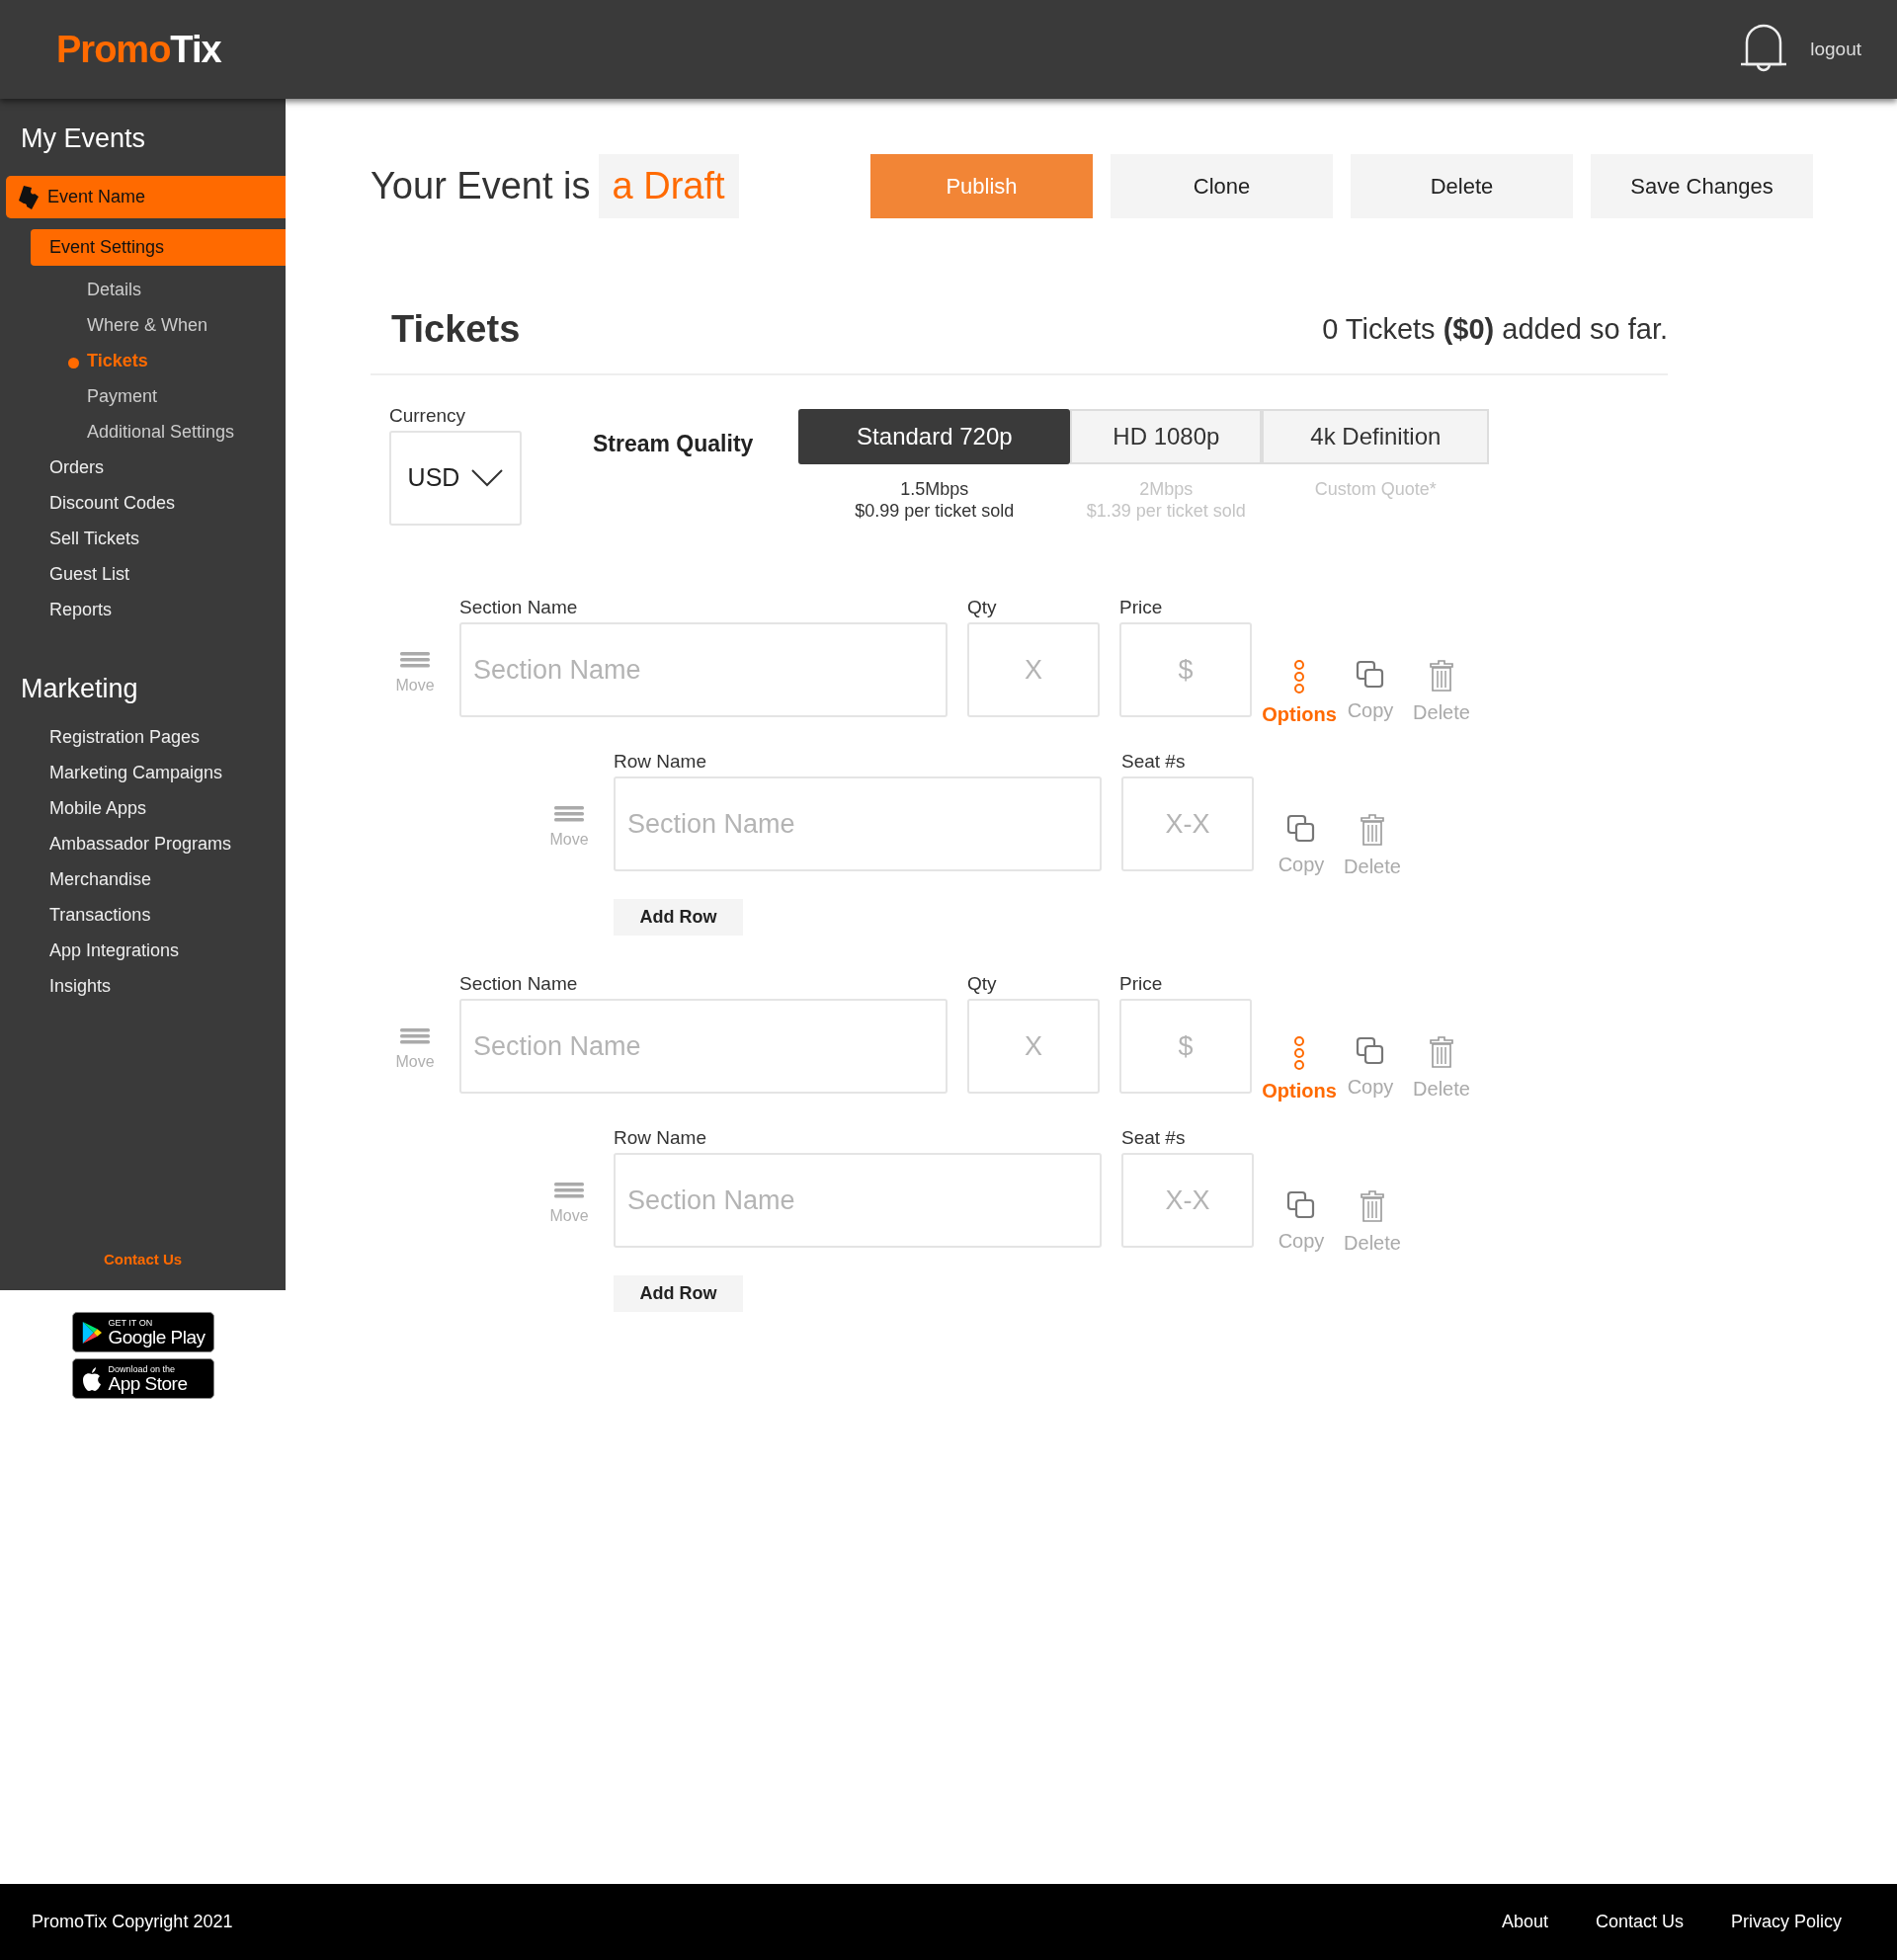 This screenshot has height=1960, width=1897. What do you see at coordinates (1702, 186) in the screenshot?
I see `action-button: Save Changes` at bounding box center [1702, 186].